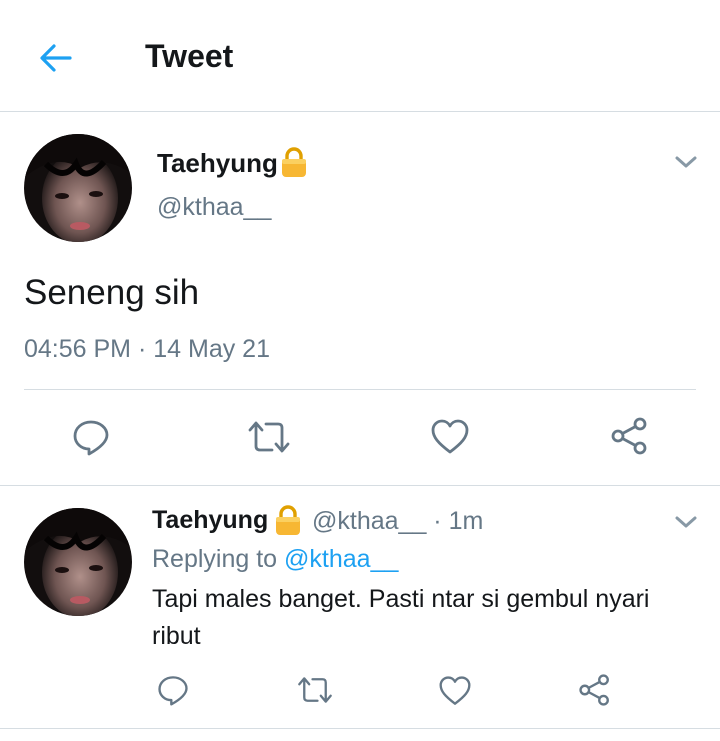 Image resolution: width=720 pixels, height=741 pixels. What do you see at coordinates (112, 292) in the screenshot?
I see `tweet-text: Seneng sih` at bounding box center [112, 292].